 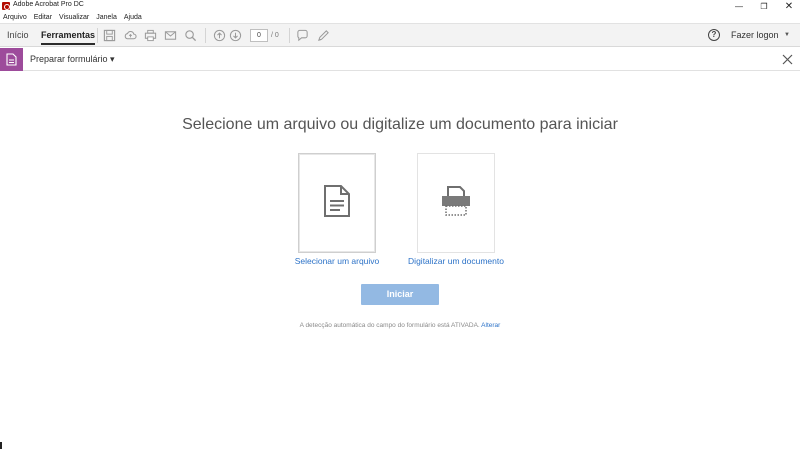 I want to click on page-up-icon, so click(x=219, y=35).